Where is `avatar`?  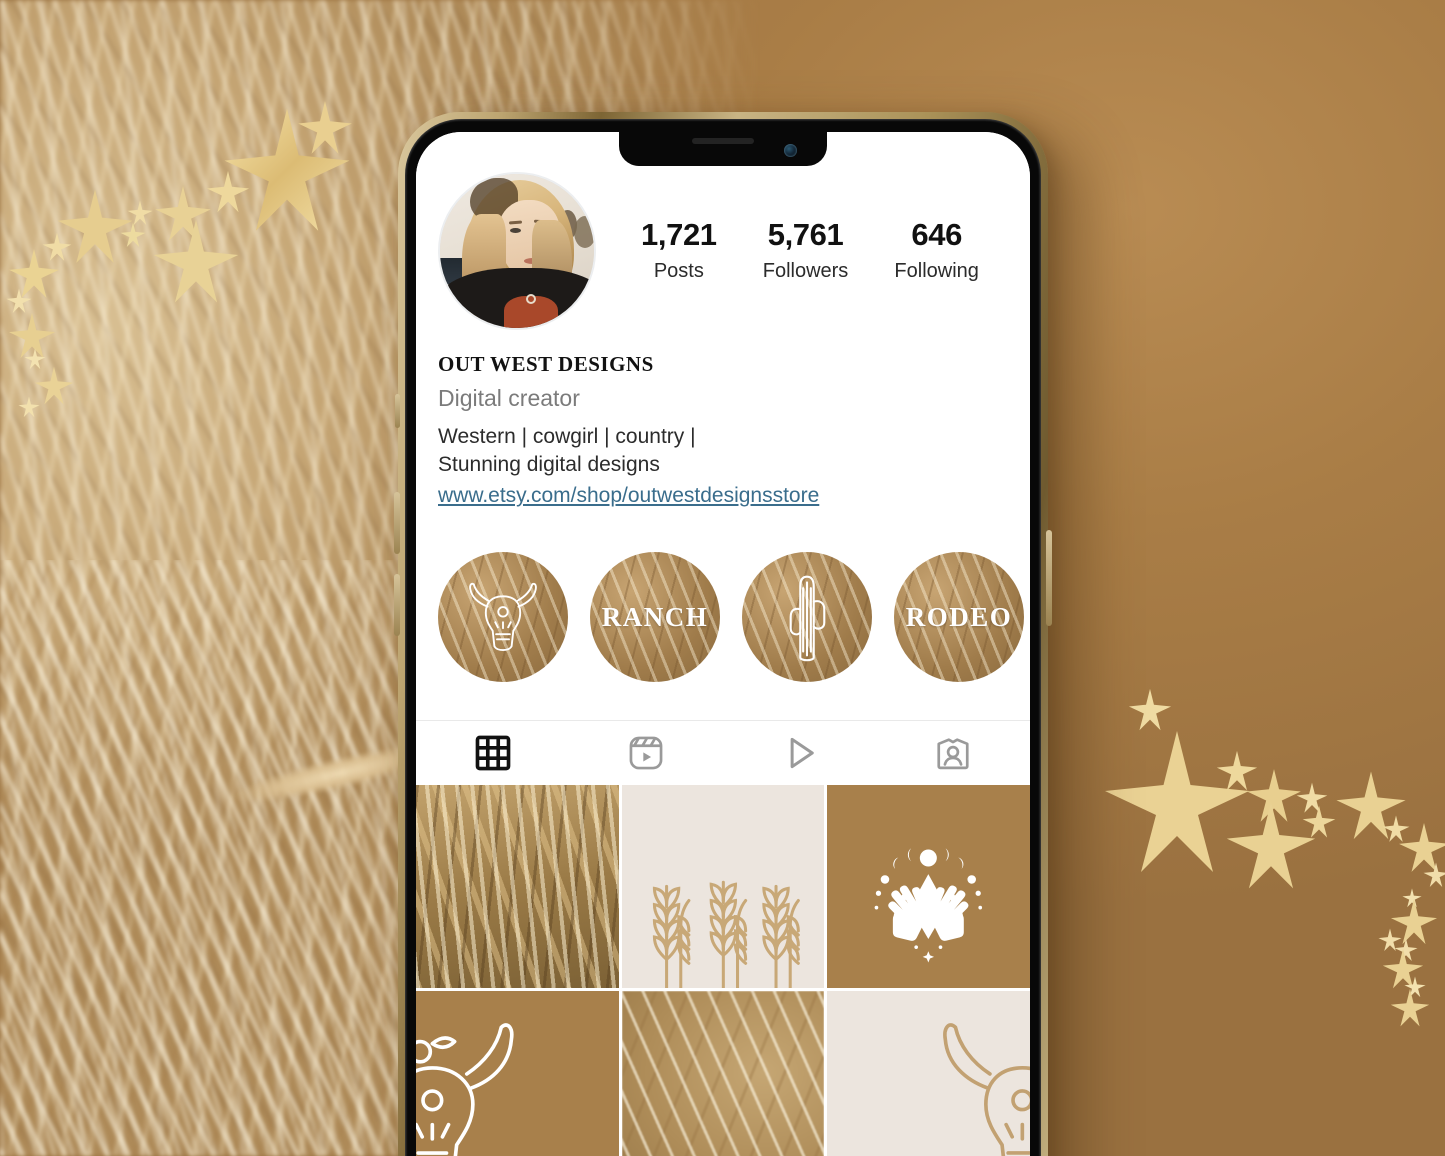 avatar is located at coordinates (517, 251).